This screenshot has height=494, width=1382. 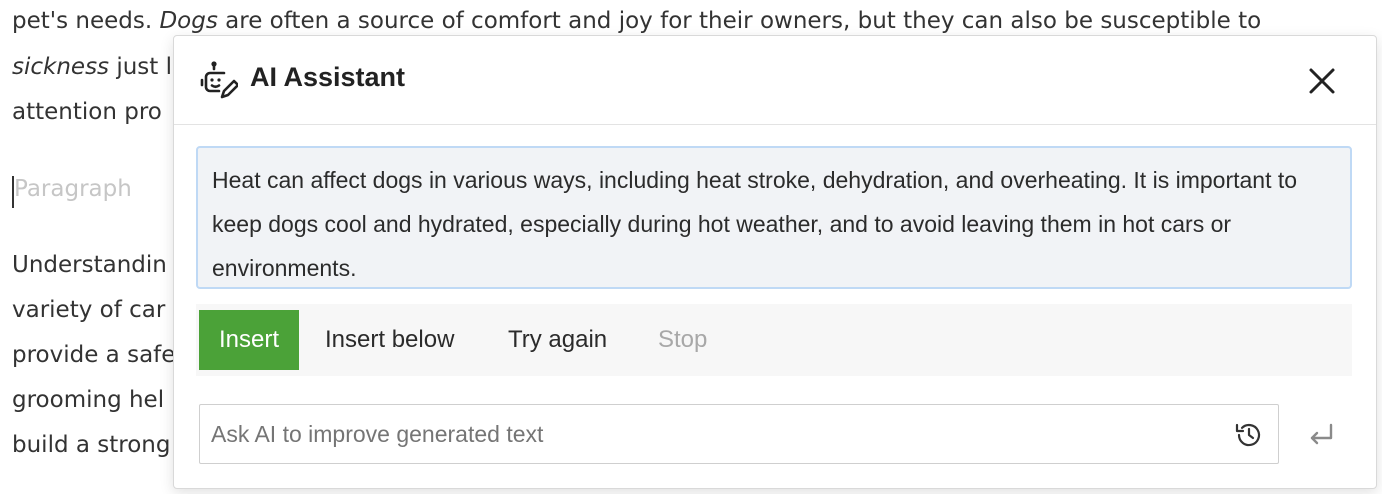 What do you see at coordinates (144, 67) in the screenshot?
I see `text-run: just li` at bounding box center [144, 67].